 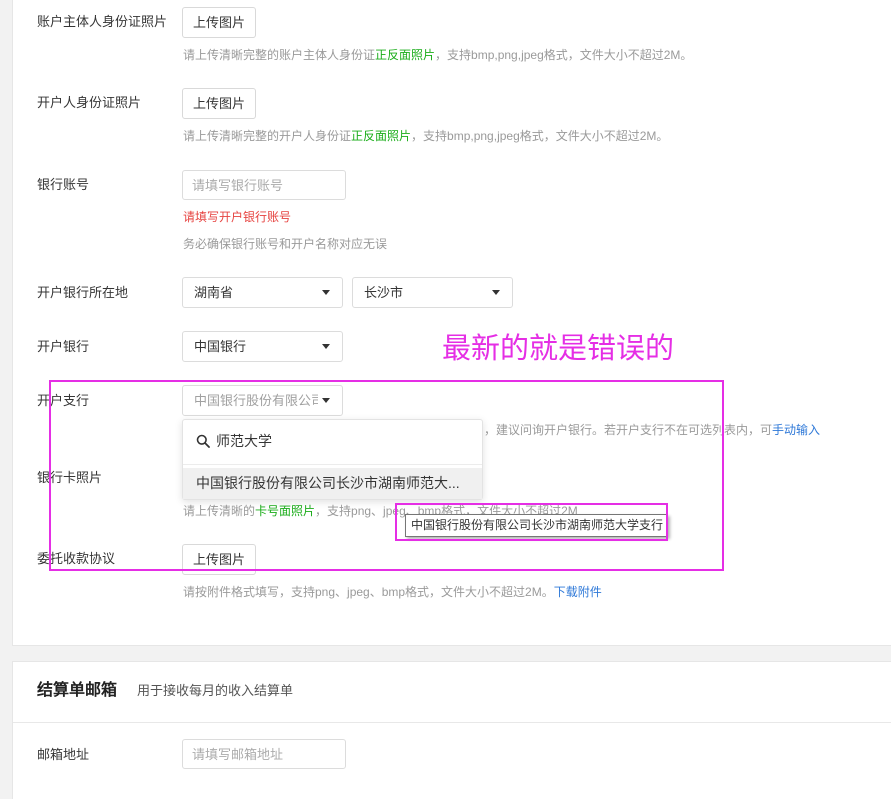 What do you see at coordinates (63, 754) in the screenshot?
I see `email-label: 邮箱地址` at bounding box center [63, 754].